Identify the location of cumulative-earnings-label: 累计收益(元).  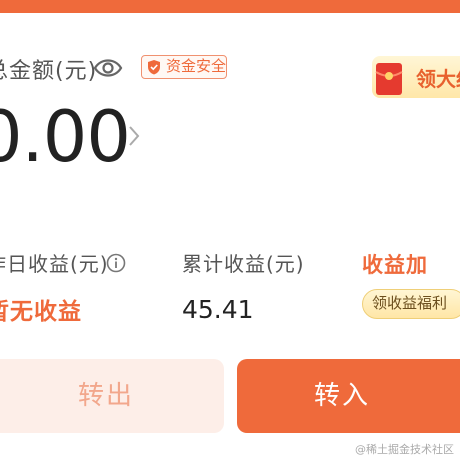
(243, 264).